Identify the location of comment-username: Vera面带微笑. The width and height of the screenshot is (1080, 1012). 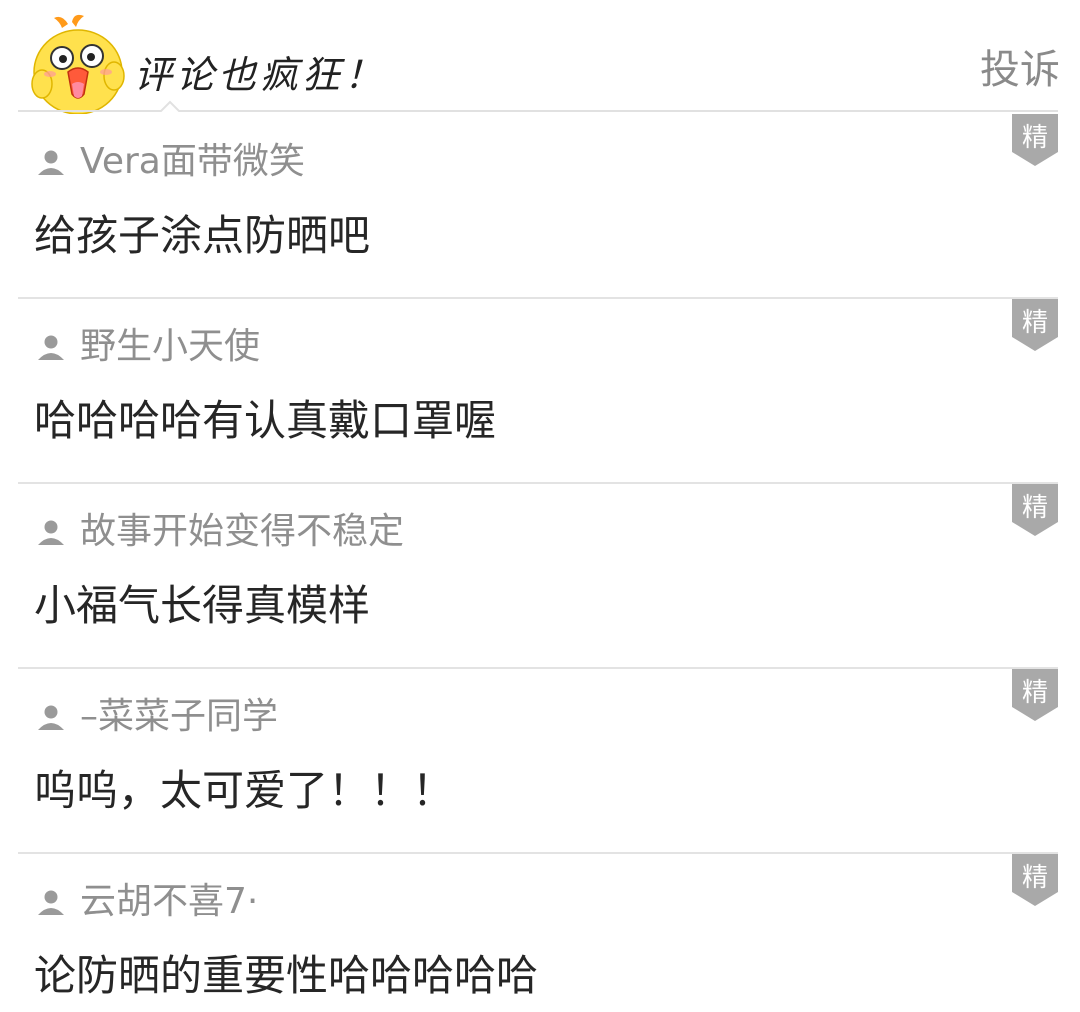
(192, 162).